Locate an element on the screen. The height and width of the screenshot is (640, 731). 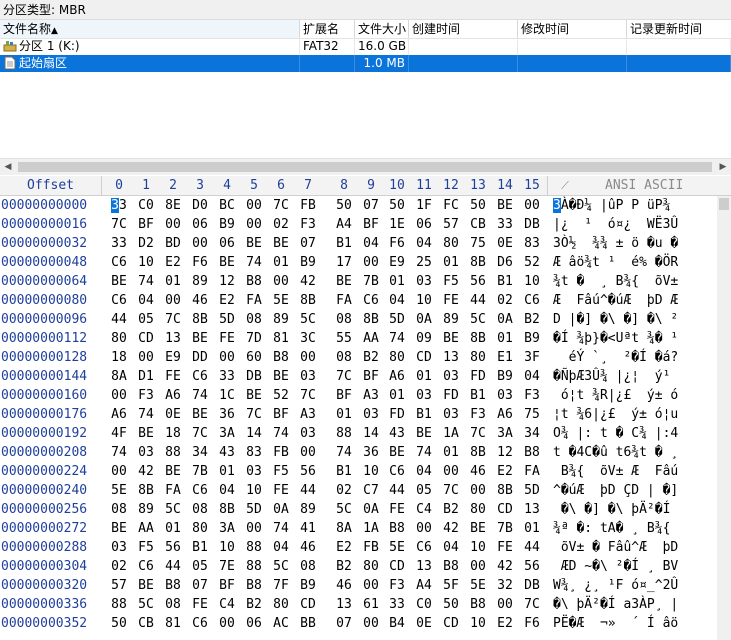
hex-byte: 8E is located at coordinates (173, 205).